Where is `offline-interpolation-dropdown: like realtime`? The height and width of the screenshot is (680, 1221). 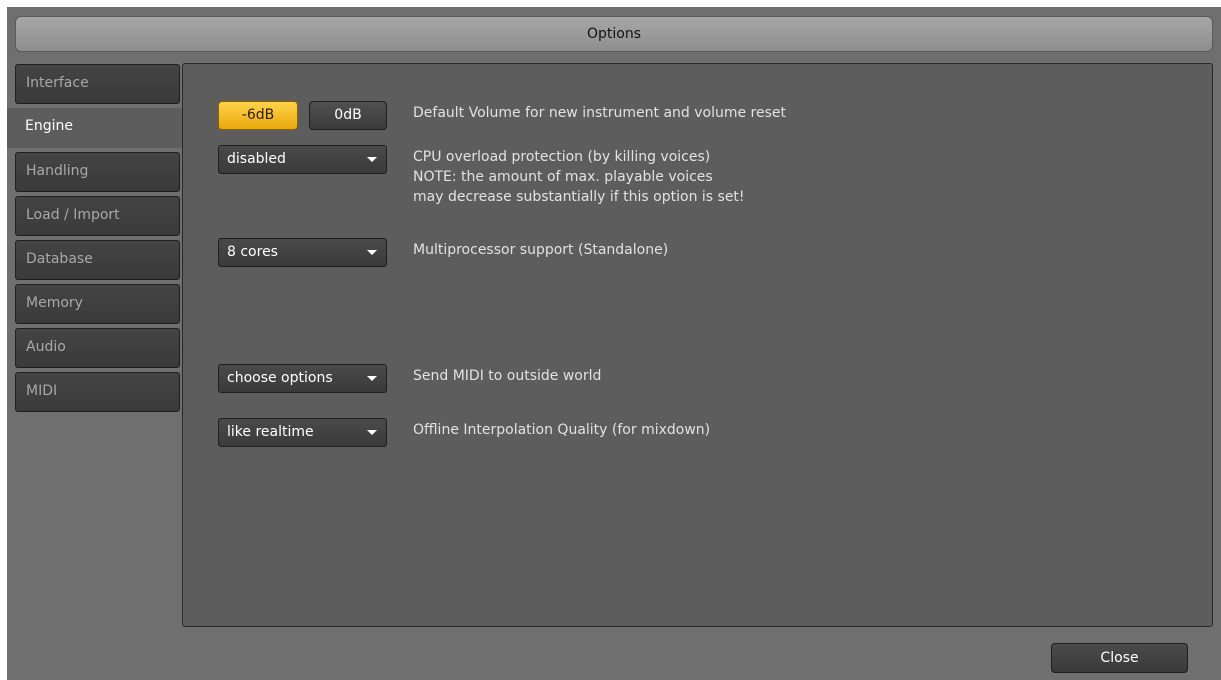
offline-interpolation-dropdown: like realtime is located at coordinates (302, 432).